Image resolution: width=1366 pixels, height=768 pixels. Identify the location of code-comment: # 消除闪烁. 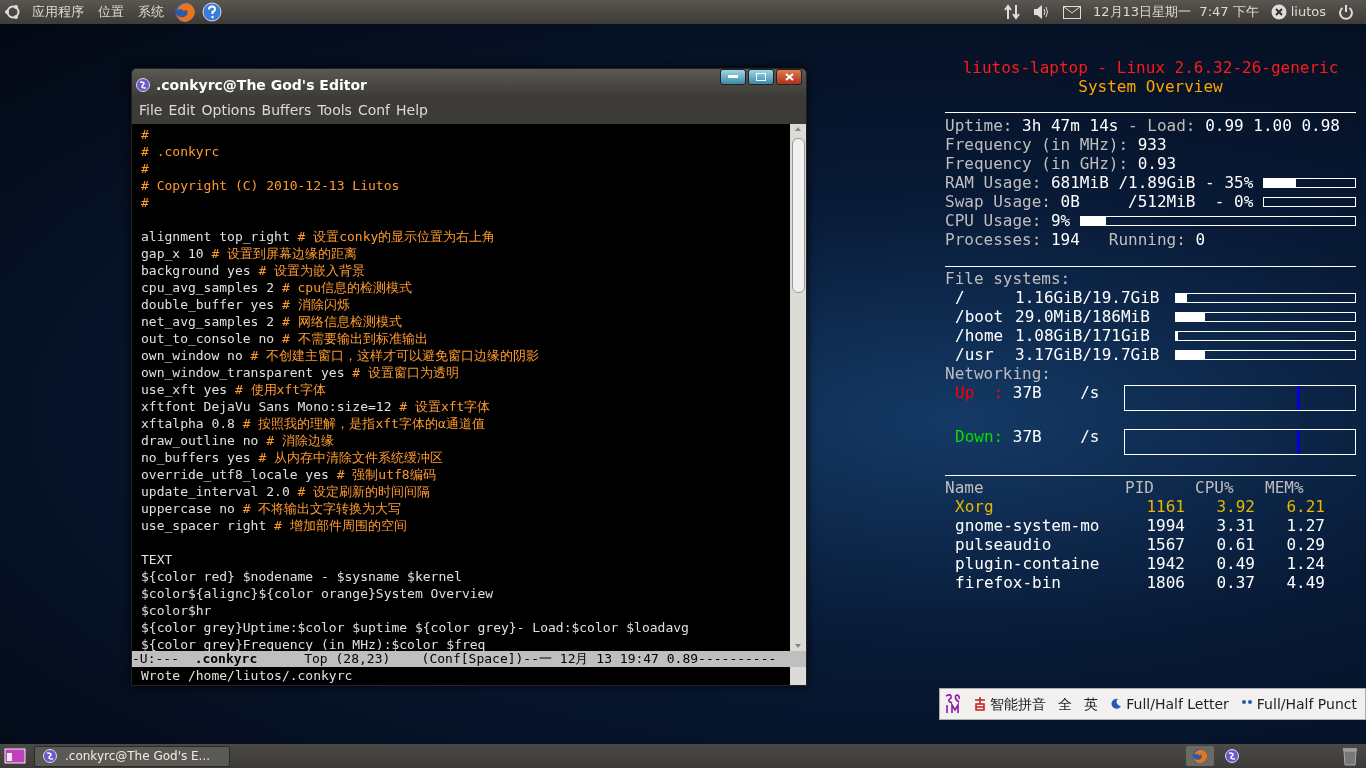
(315, 304).